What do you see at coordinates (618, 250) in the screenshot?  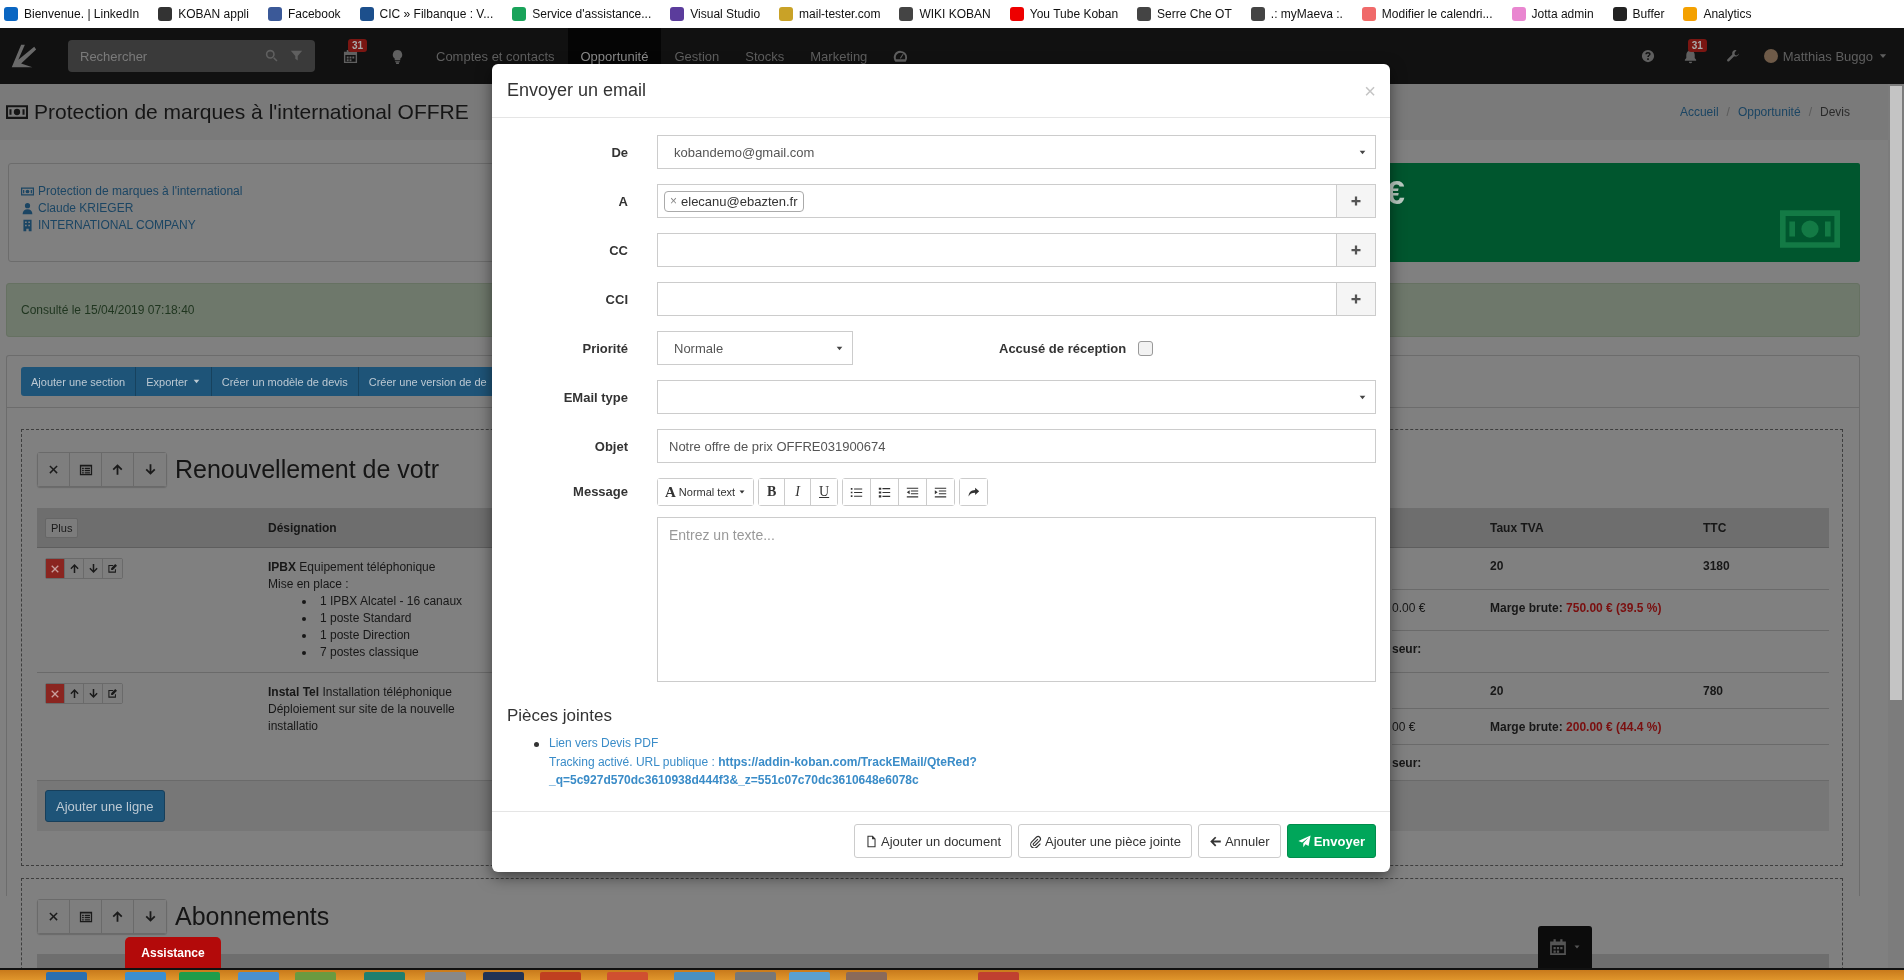 I see `field-label: CC` at bounding box center [618, 250].